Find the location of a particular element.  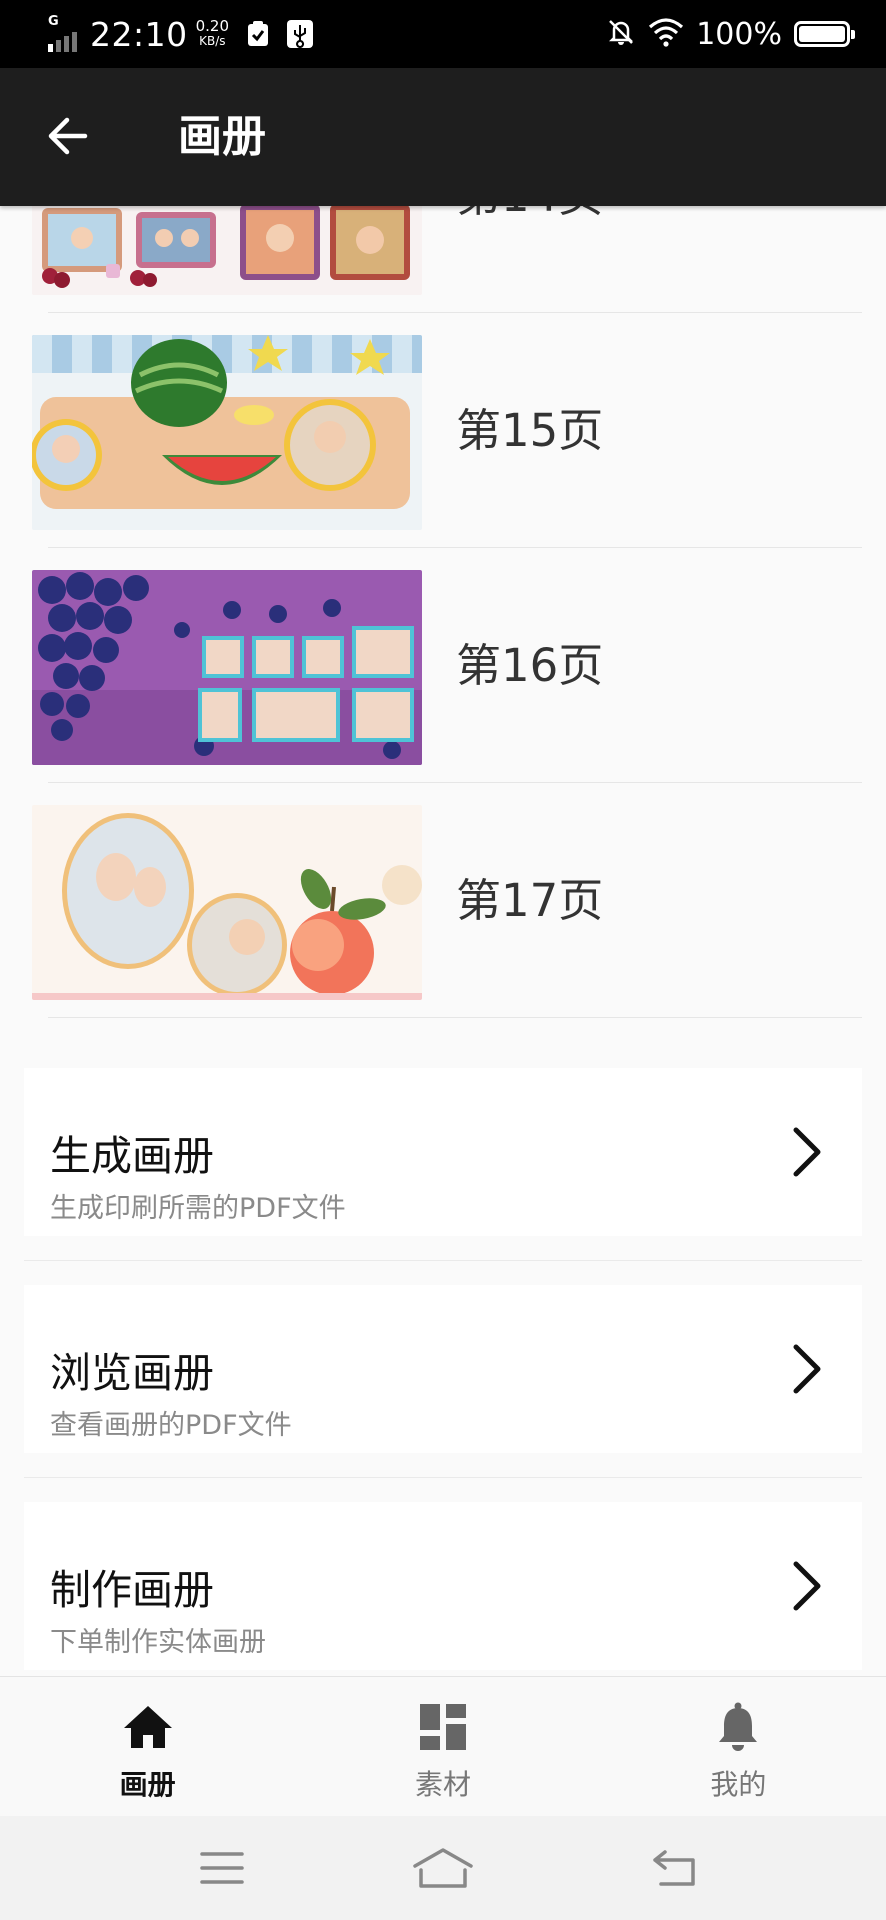

clock: 22:10 is located at coordinates (139, 34).